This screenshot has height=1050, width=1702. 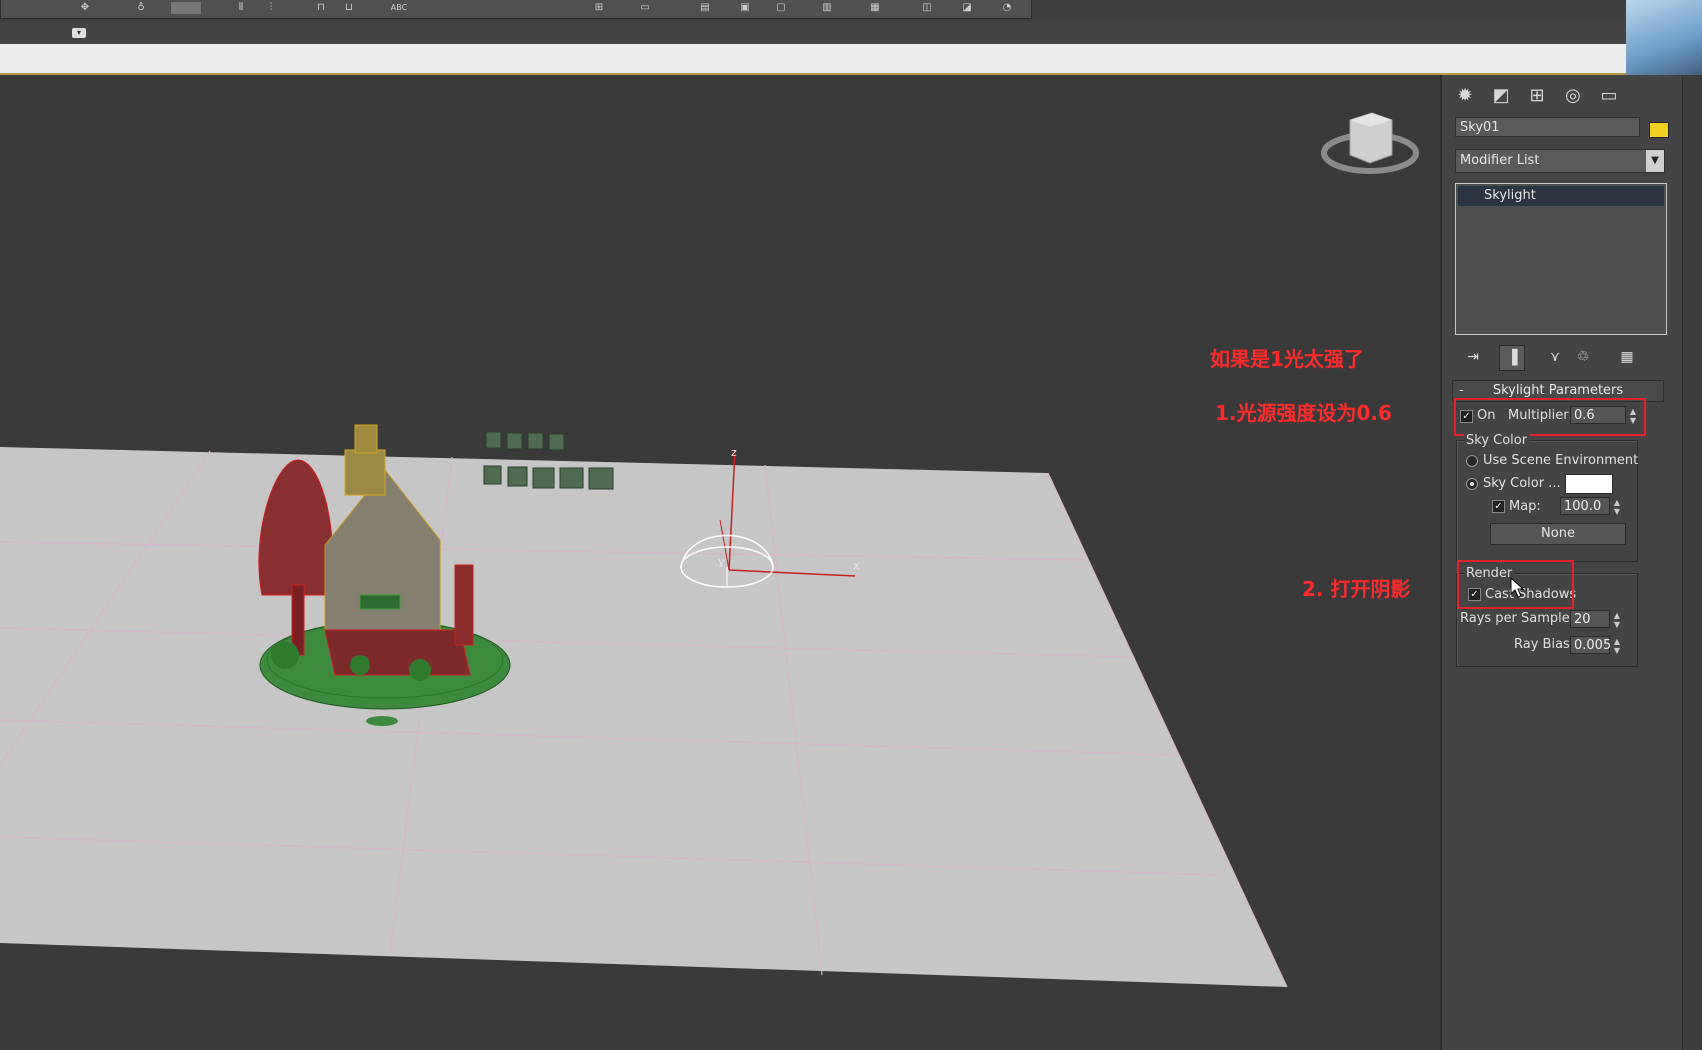 What do you see at coordinates (1465, 96) in the screenshot?
I see `create-tab-icon: ✹` at bounding box center [1465, 96].